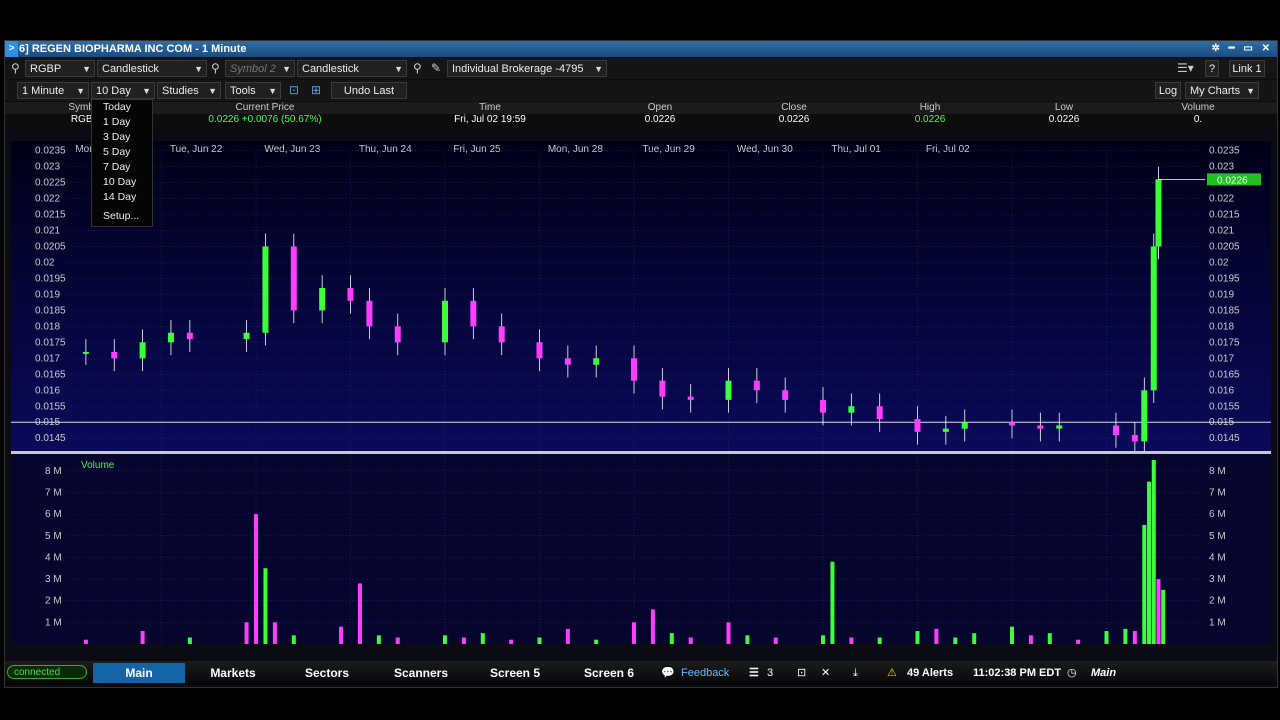 The height and width of the screenshot is (720, 1280). Describe the element at coordinates (527, 68) in the screenshot. I see `account-select: Individual Brokerage -4795 ▼` at that location.